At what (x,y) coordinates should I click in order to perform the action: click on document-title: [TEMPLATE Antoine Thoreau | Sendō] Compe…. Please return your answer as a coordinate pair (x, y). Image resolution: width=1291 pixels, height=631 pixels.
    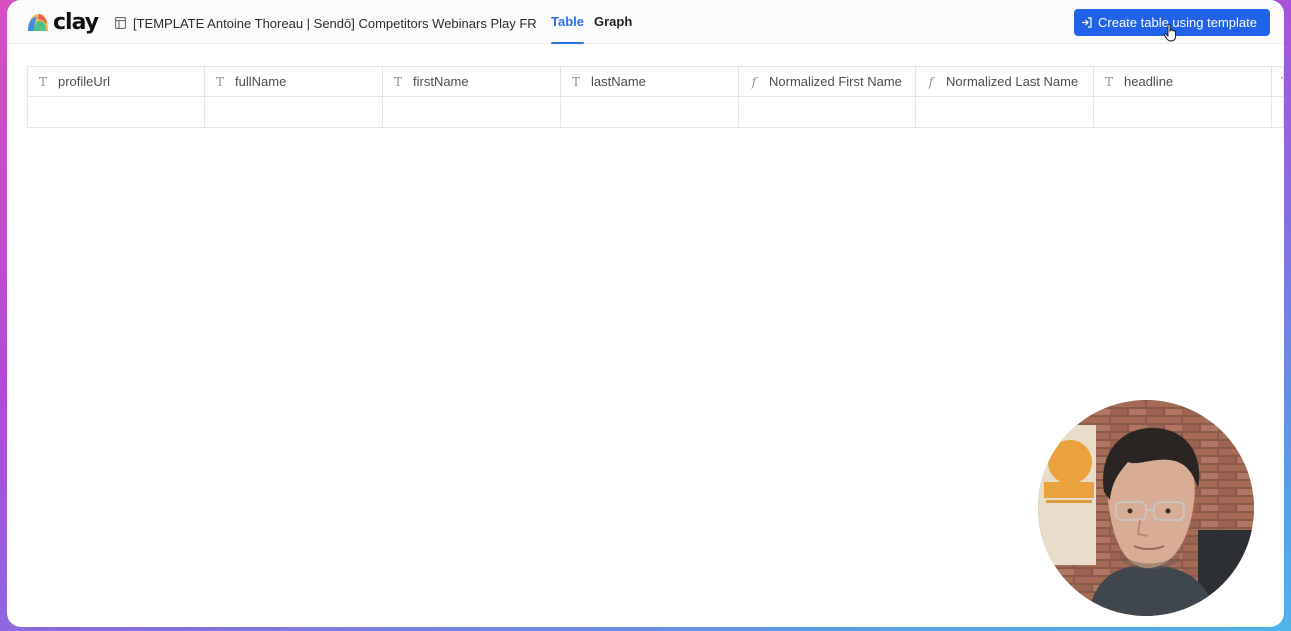
    Looking at the image, I should click on (335, 23).